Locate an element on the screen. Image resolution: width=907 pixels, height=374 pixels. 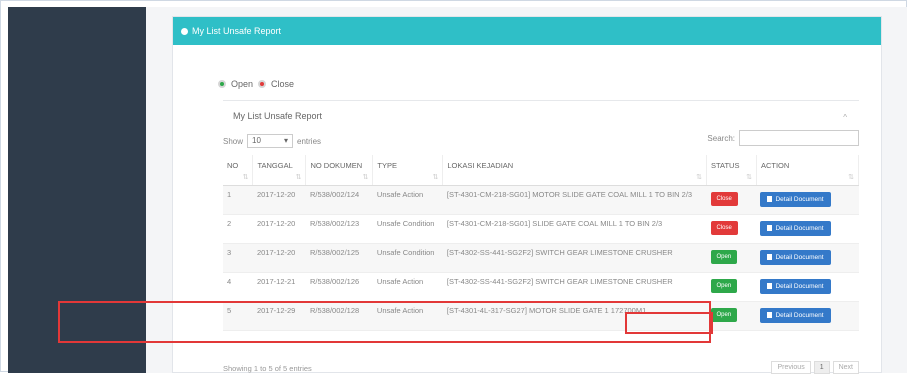
entries-select: 10 ▾ is located at coordinates (270, 141).